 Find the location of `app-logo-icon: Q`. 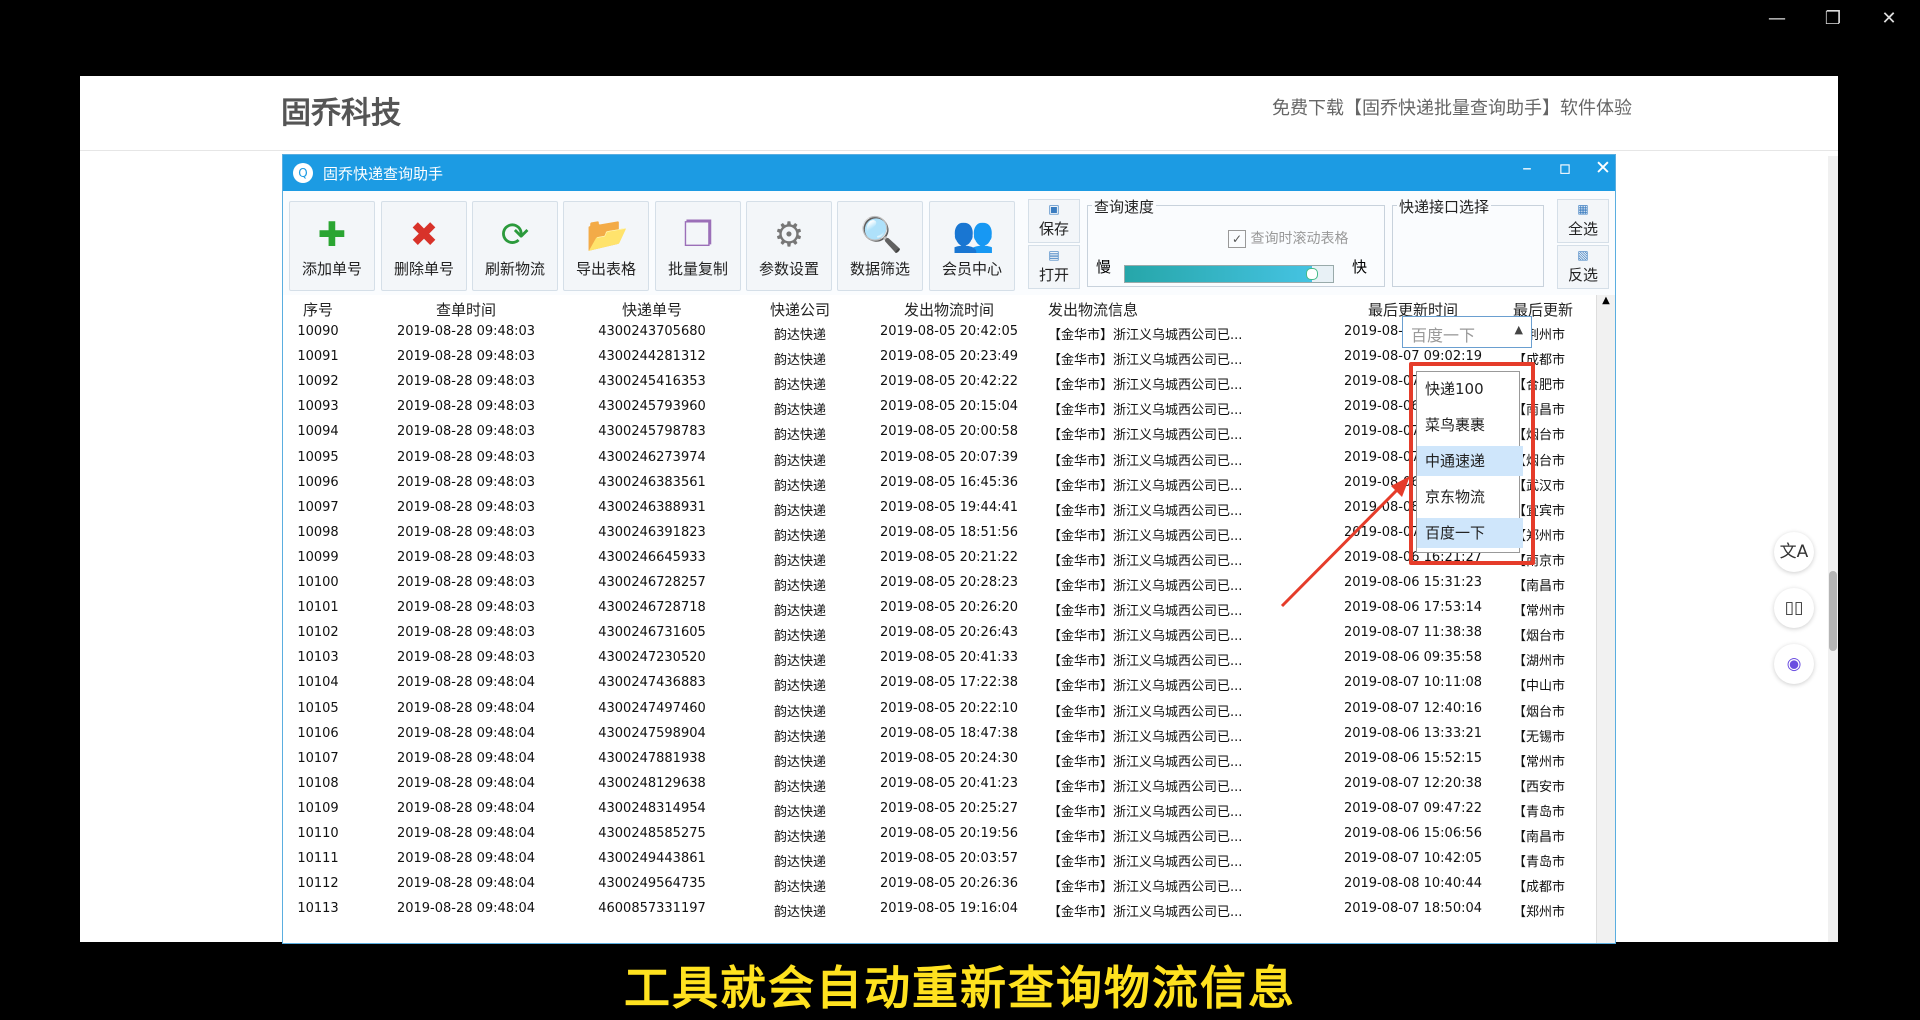

app-logo-icon: Q is located at coordinates (303, 173).